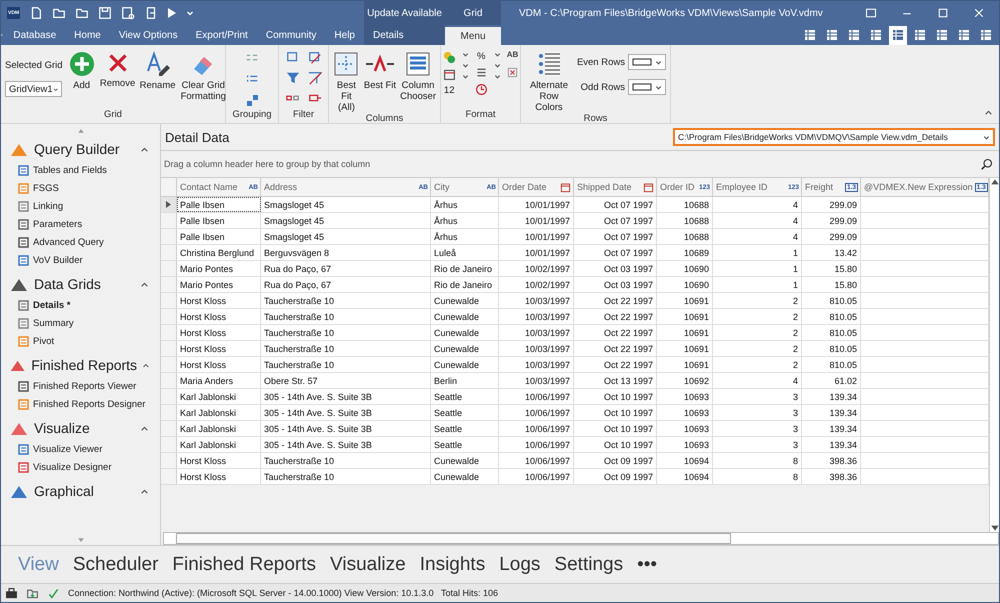 Image resolution: width=1000 pixels, height=603 pixels. Describe the element at coordinates (157, 64) in the screenshot. I see `pencil-letter-icon` at that location.